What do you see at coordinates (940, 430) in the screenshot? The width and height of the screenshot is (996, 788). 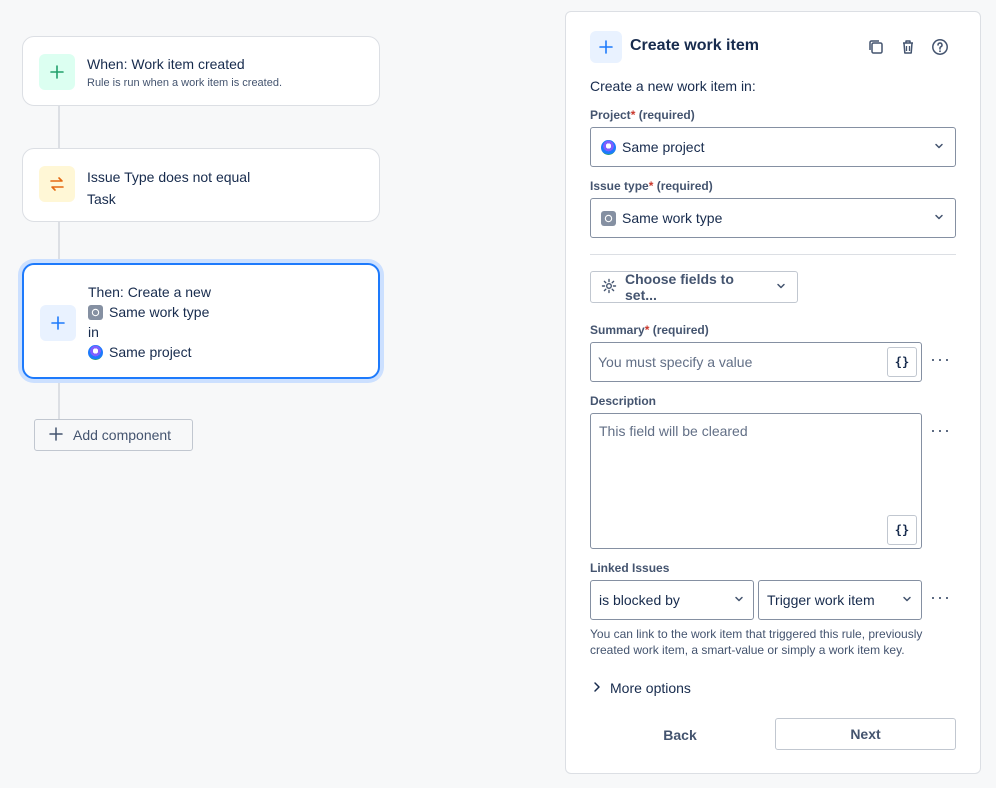 I see `description-more-menu-icon: ···` at bounding box center [940, 430].